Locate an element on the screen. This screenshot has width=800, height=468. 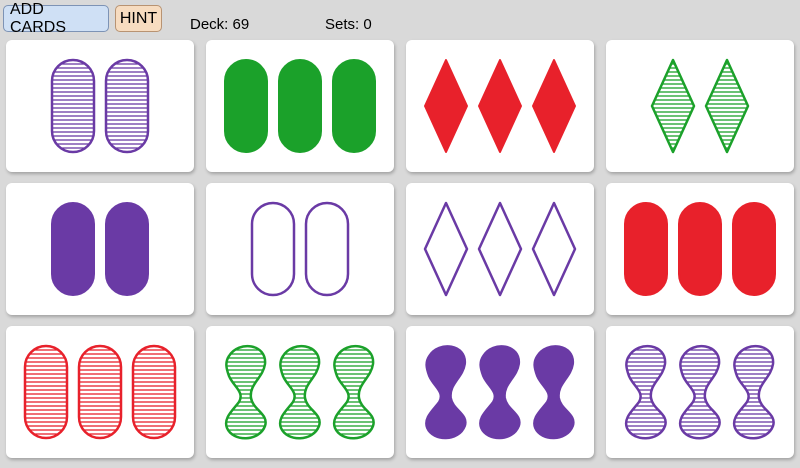
add-cards-button: ADD CARDS is located at coordinates (56, 18).